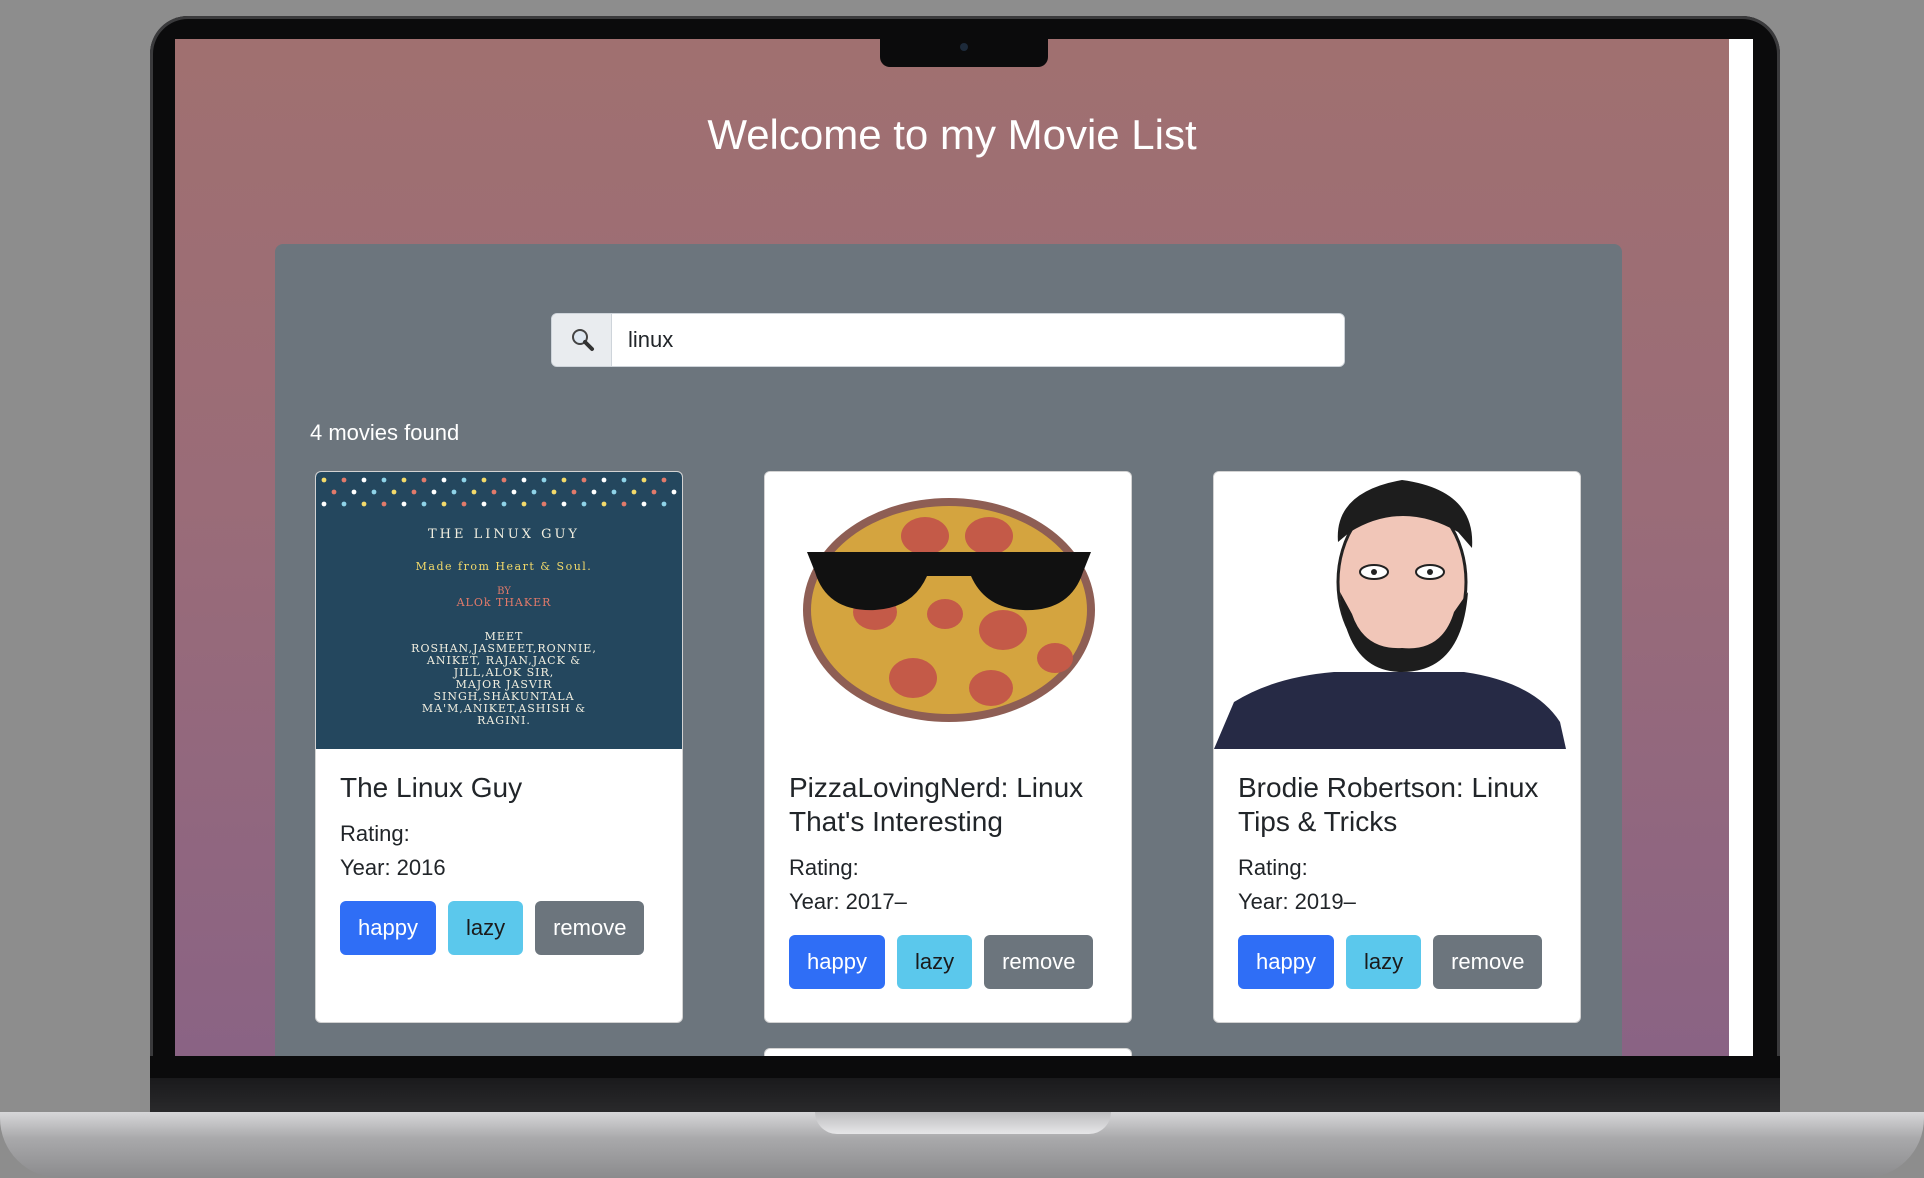 The image size is (1924, 1178). I want to click on search-icon, so click(582, 340).